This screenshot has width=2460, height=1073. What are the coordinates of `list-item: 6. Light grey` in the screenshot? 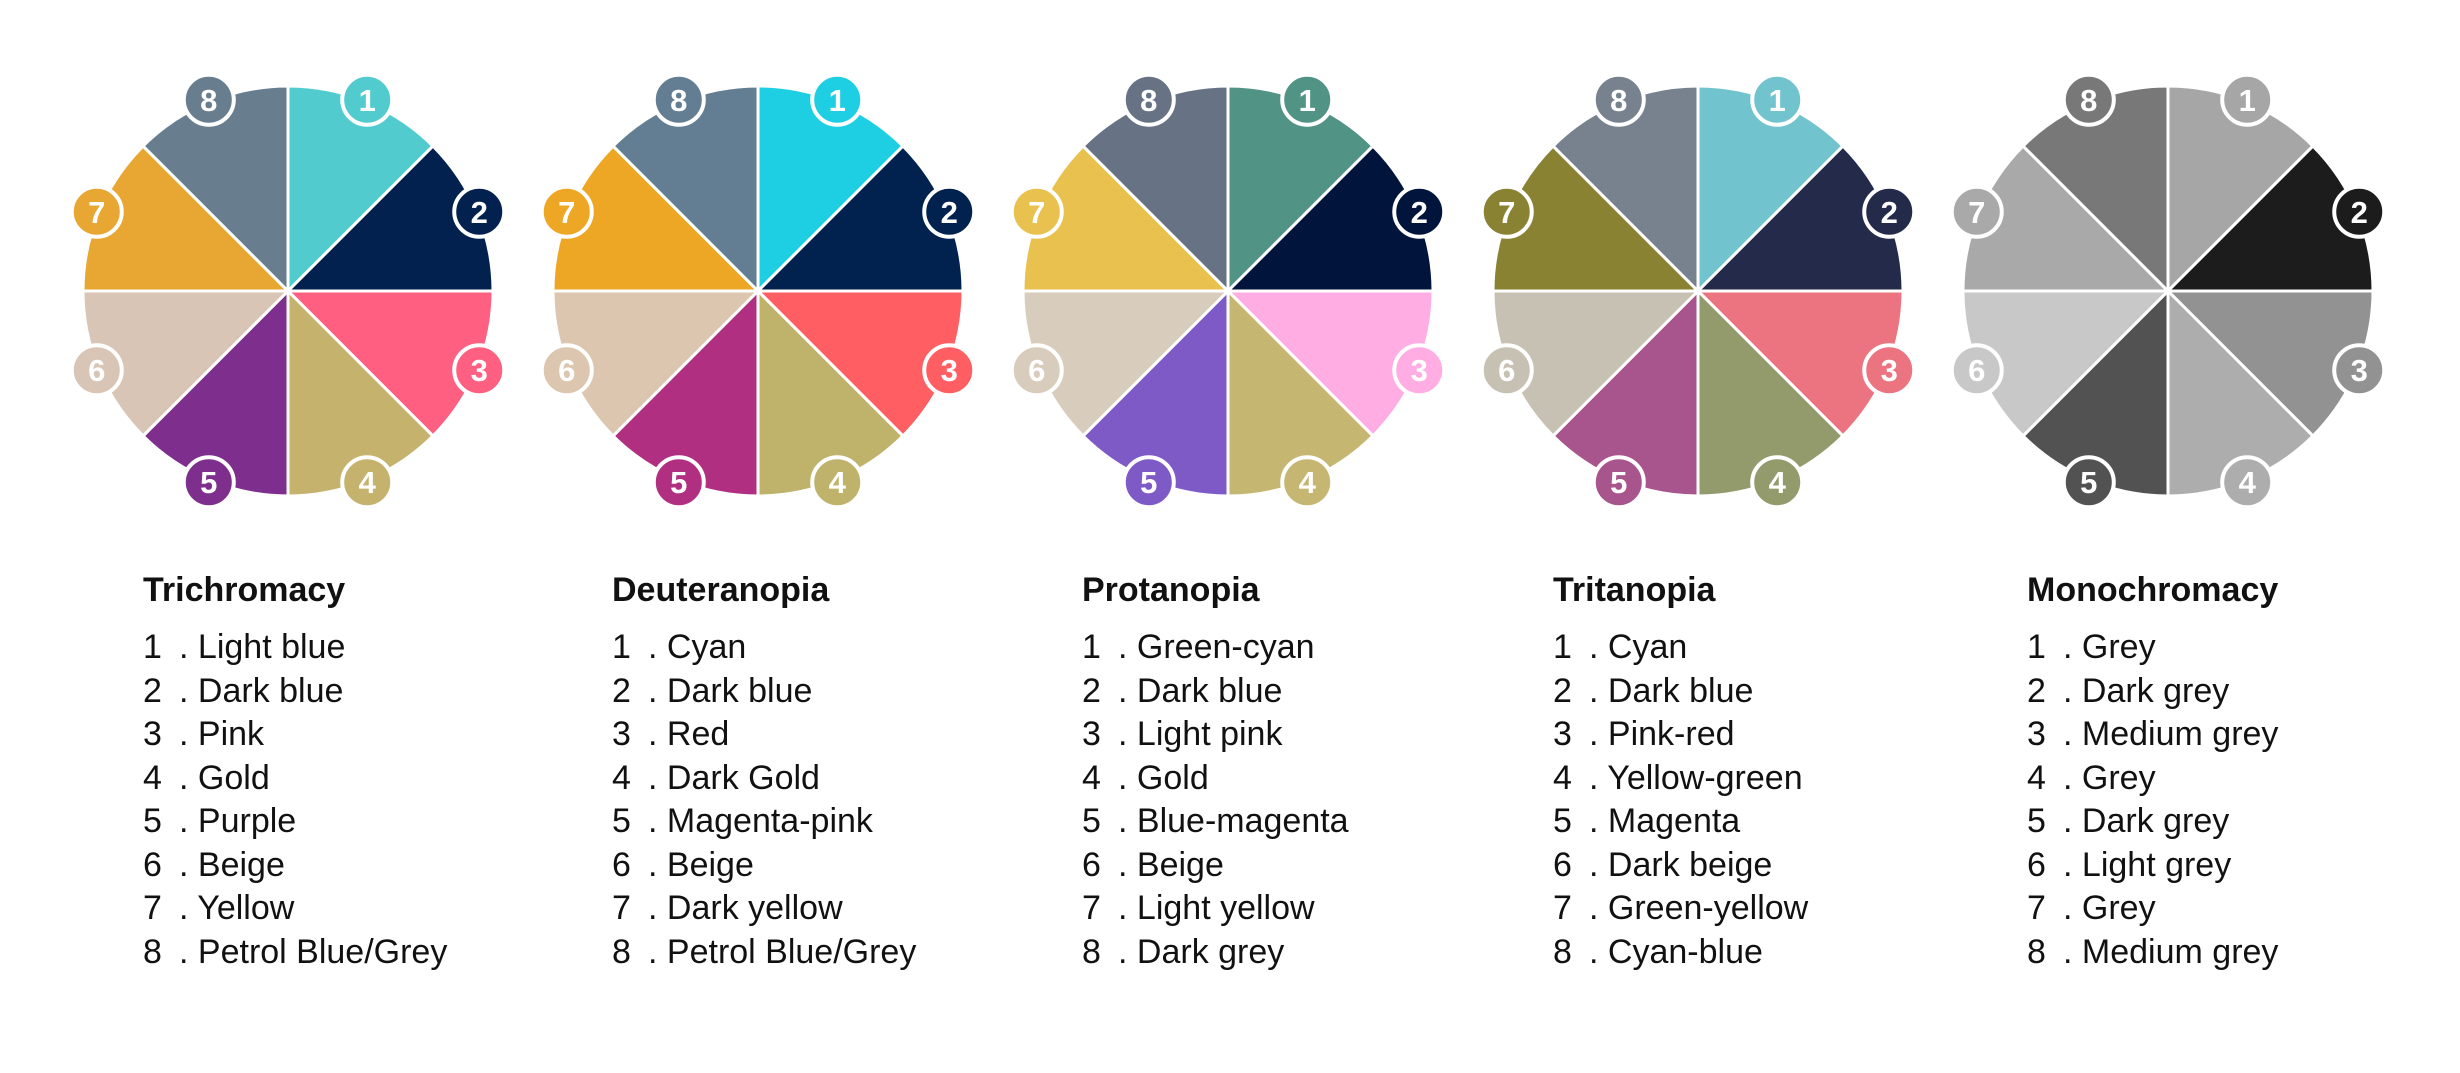 It's located at (2152, 866).